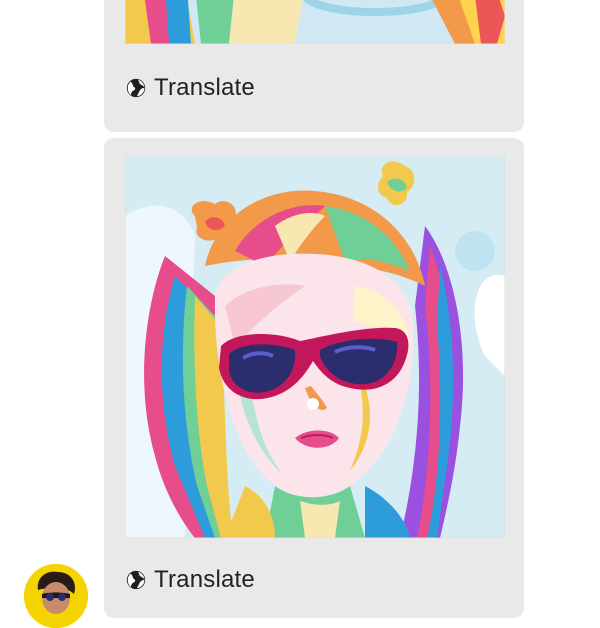  I want to click on message-image-art, so click(315, 22).